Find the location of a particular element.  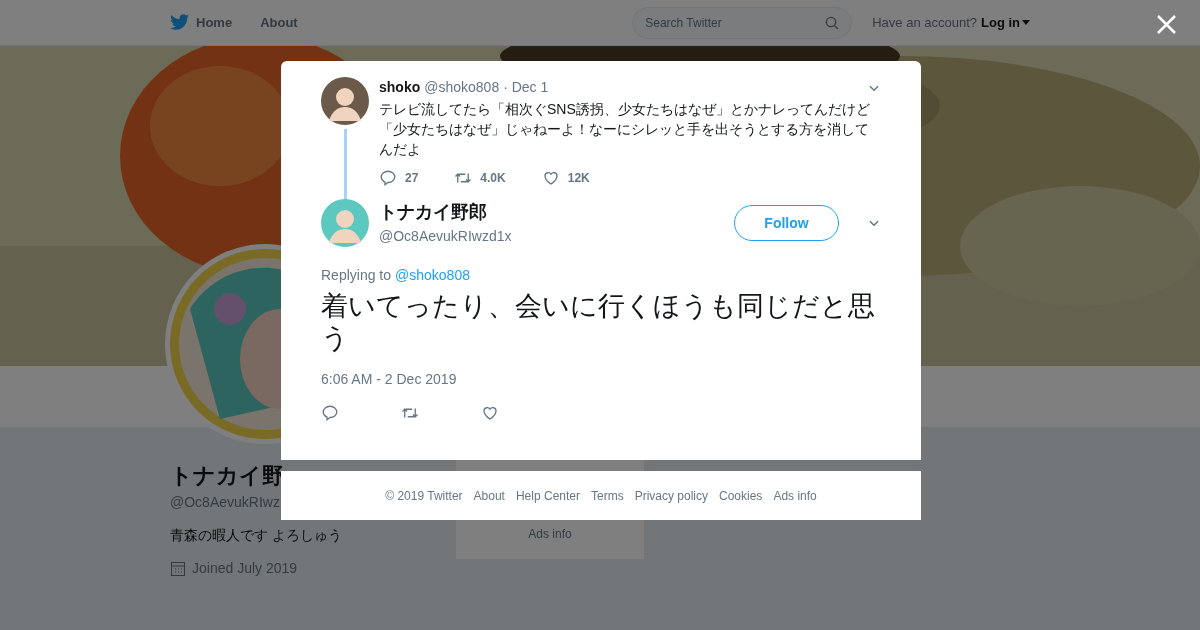

footer-link: Help Center is located at coordinates (547, 495).